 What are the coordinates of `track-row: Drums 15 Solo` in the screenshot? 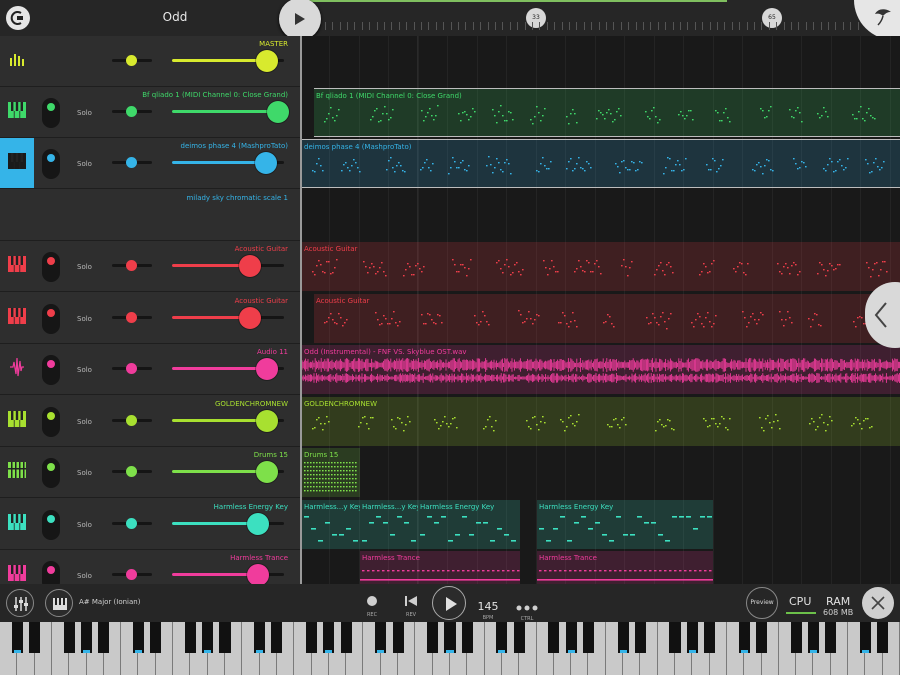 It's located at (150, 472).